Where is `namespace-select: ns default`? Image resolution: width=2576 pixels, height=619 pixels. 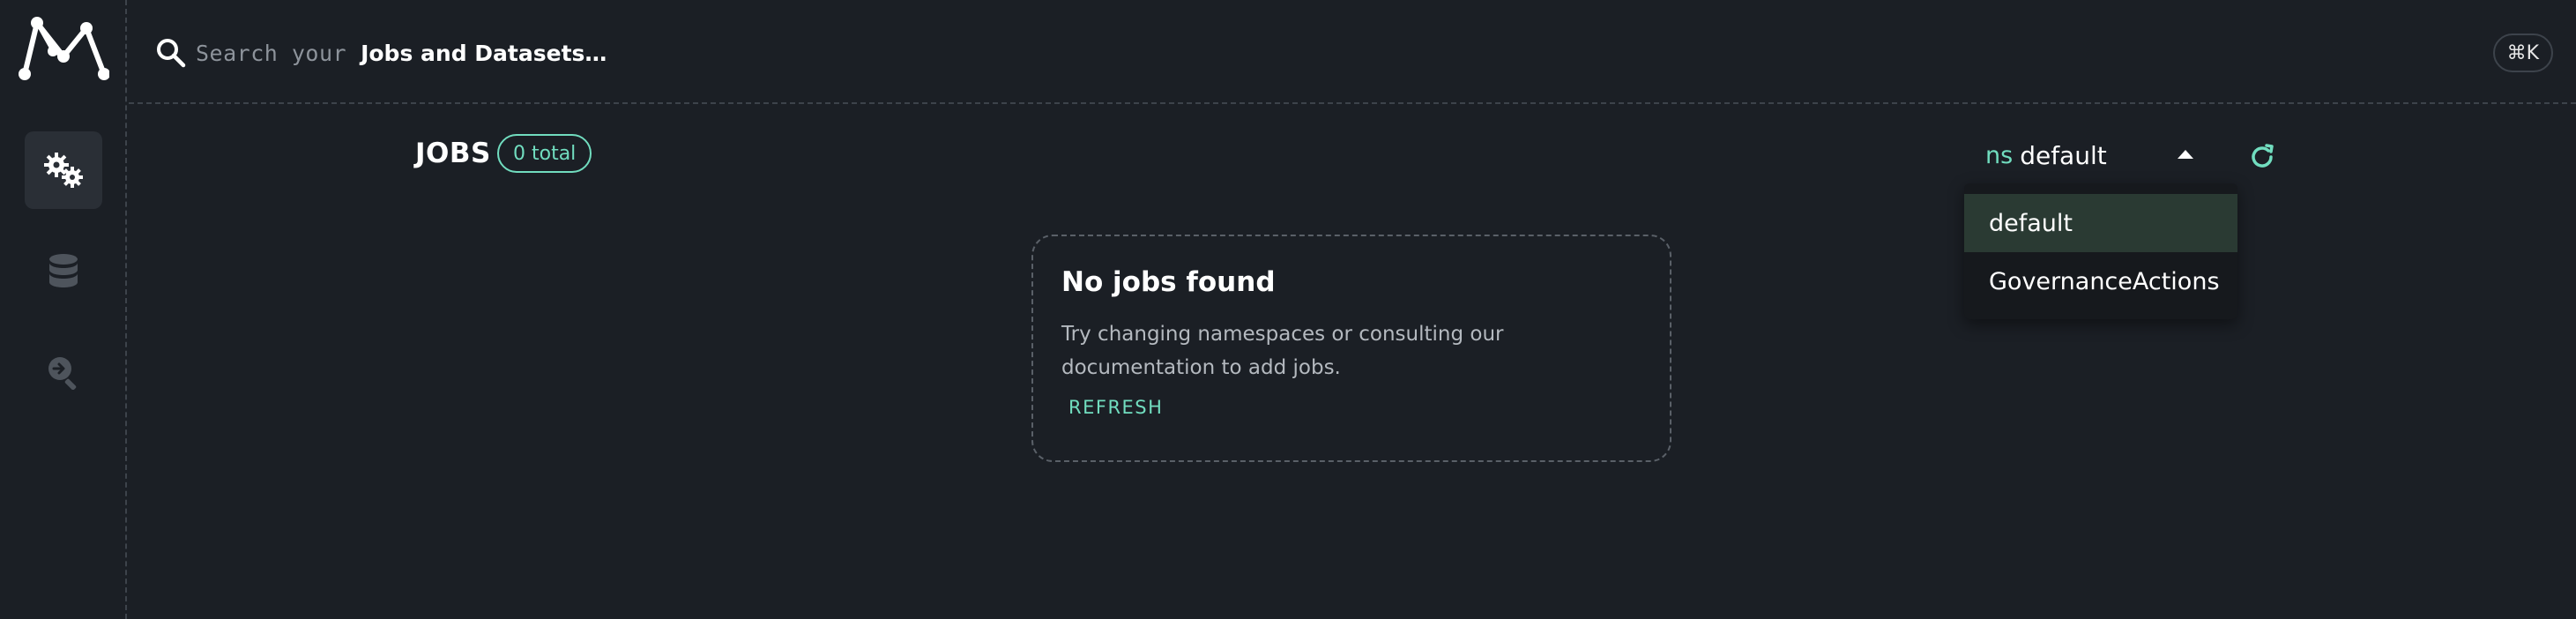
namespace-select: ns default is located at coordinates (2046, 155).